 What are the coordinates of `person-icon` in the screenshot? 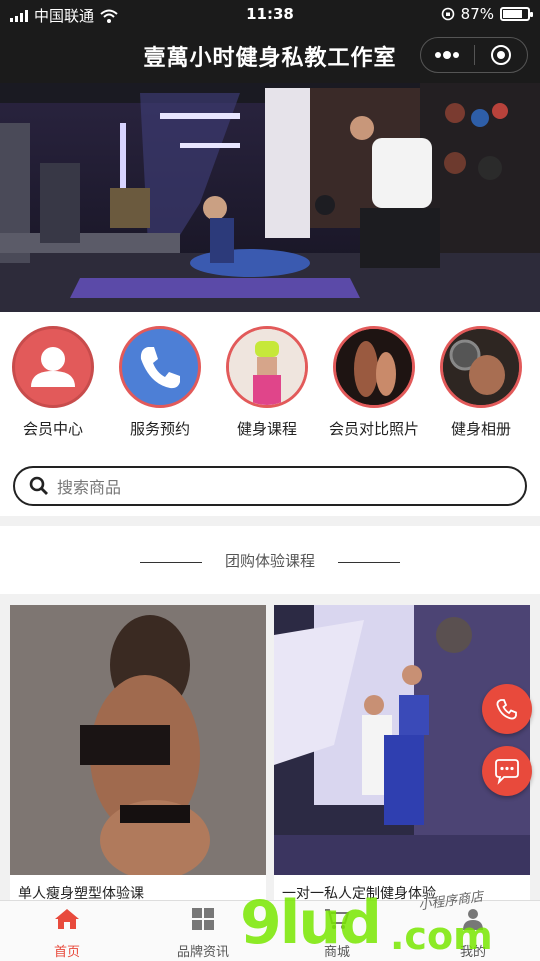 It's located at (53, 367).